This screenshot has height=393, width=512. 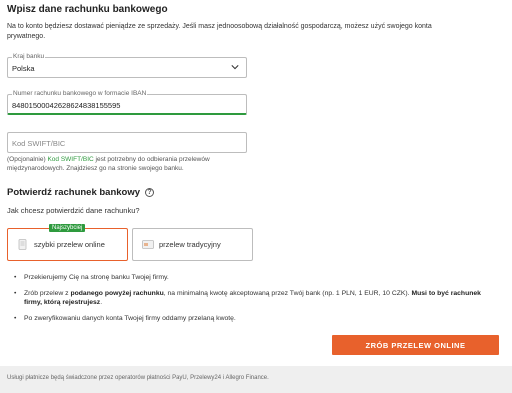 I want to click on bullet-2-text-a: Zrób przelew z, so click(x=47, y=293).